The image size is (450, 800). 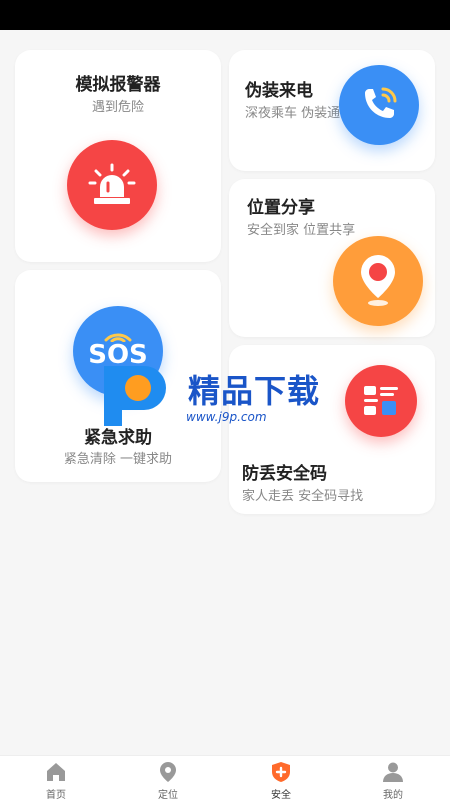 I want to click on alarm-subtitle: 遇到危险, so click(x=117, y=107).